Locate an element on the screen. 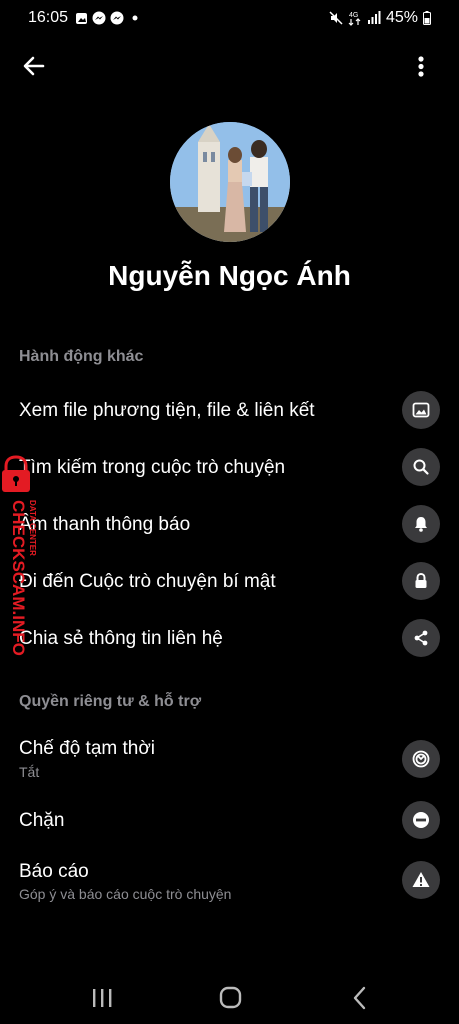  battery-percent: 45% is located at coordinates (401, 17).